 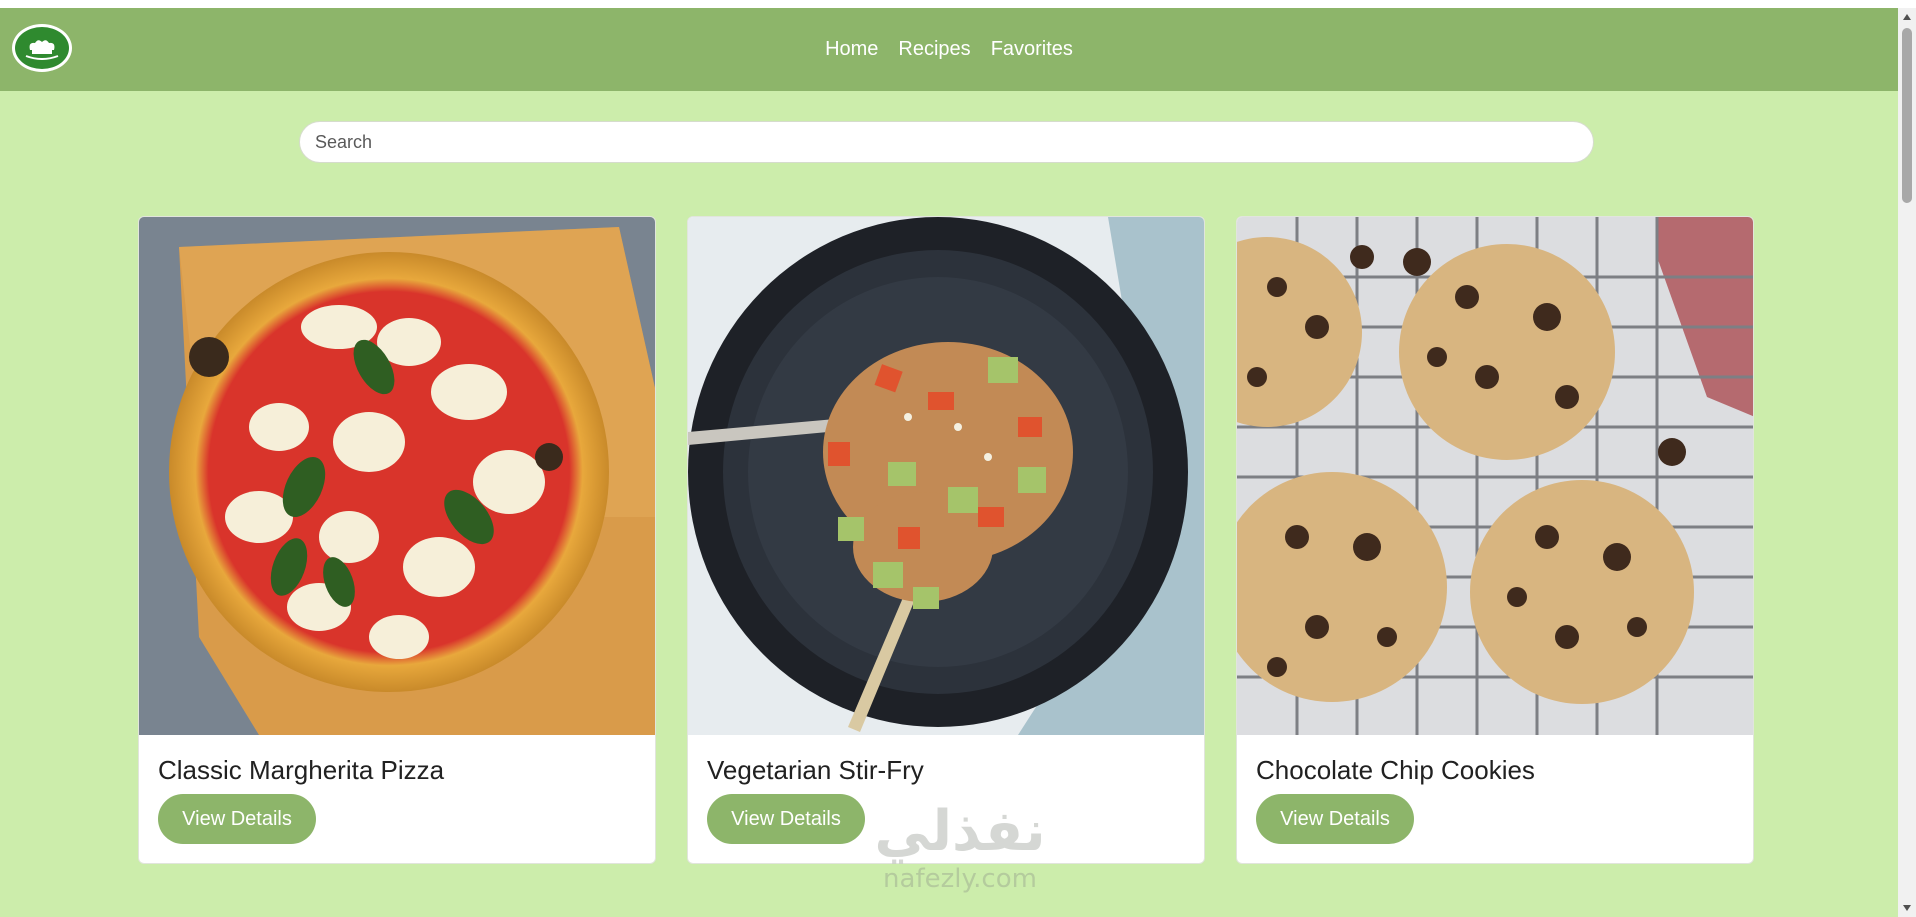 What do you see at coordinates (1032, 49) in the screenshot?
I see `nav-link-favorites: Favorites` at bounding box center [1032, 49].